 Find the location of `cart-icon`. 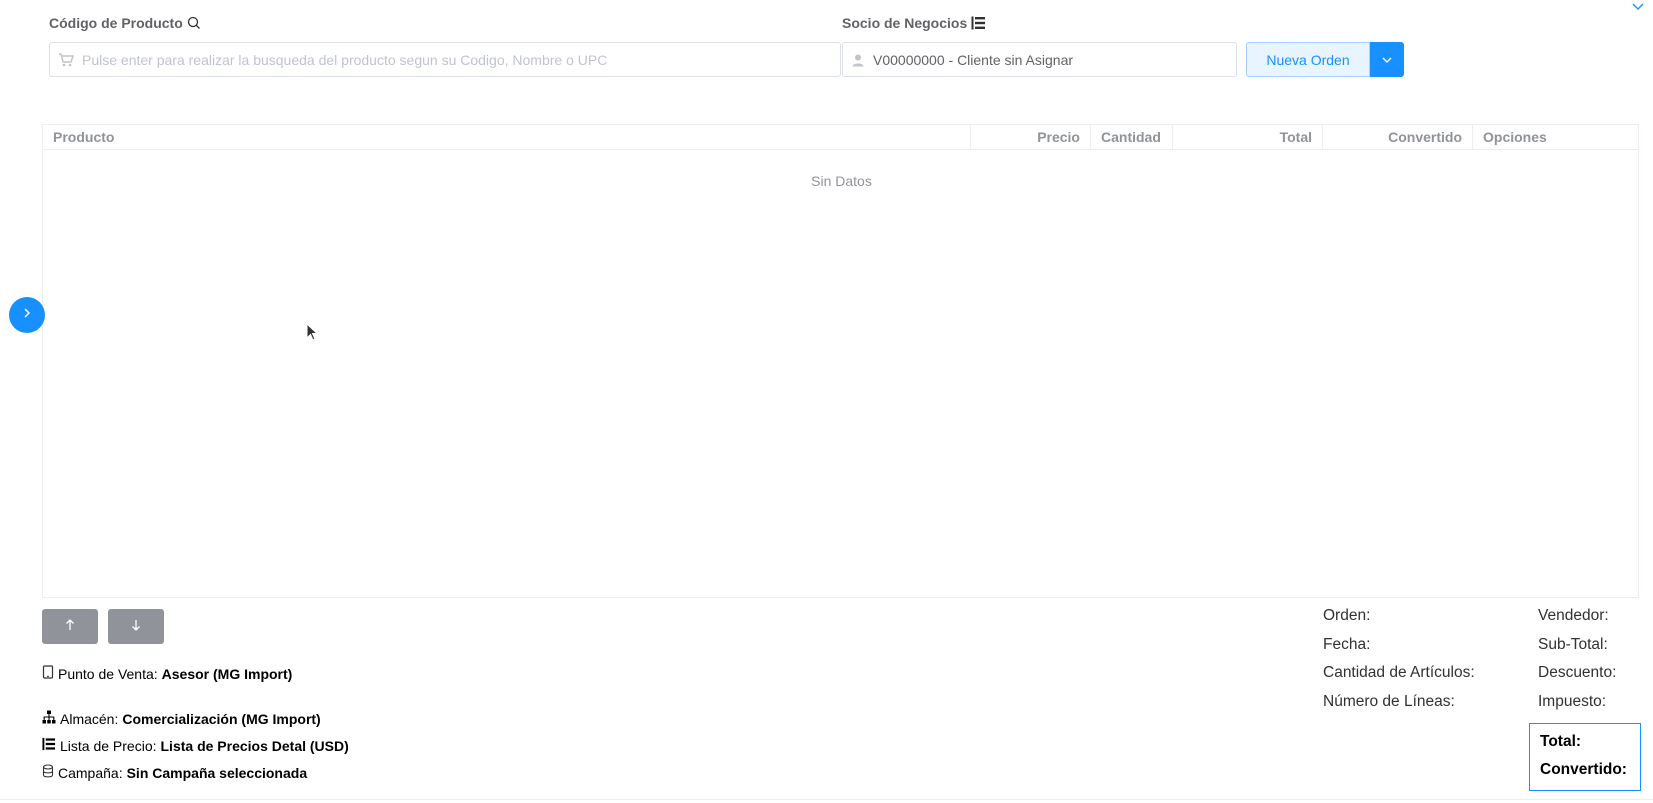

cart-icon is located at coordinates (66, 59).